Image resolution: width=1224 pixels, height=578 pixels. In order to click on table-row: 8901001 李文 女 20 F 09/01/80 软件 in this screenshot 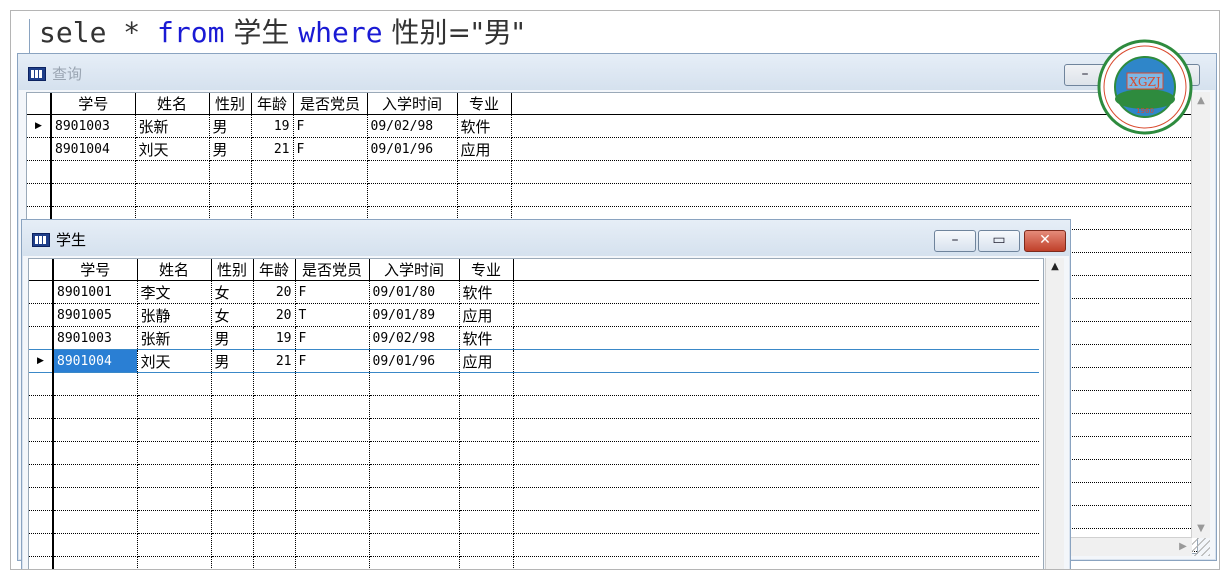, I will do `click(534, 292)`.